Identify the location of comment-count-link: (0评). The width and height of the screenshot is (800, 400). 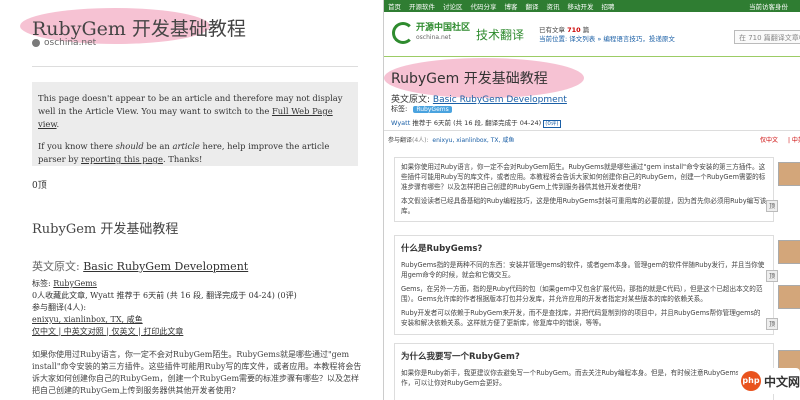
(552, 124).